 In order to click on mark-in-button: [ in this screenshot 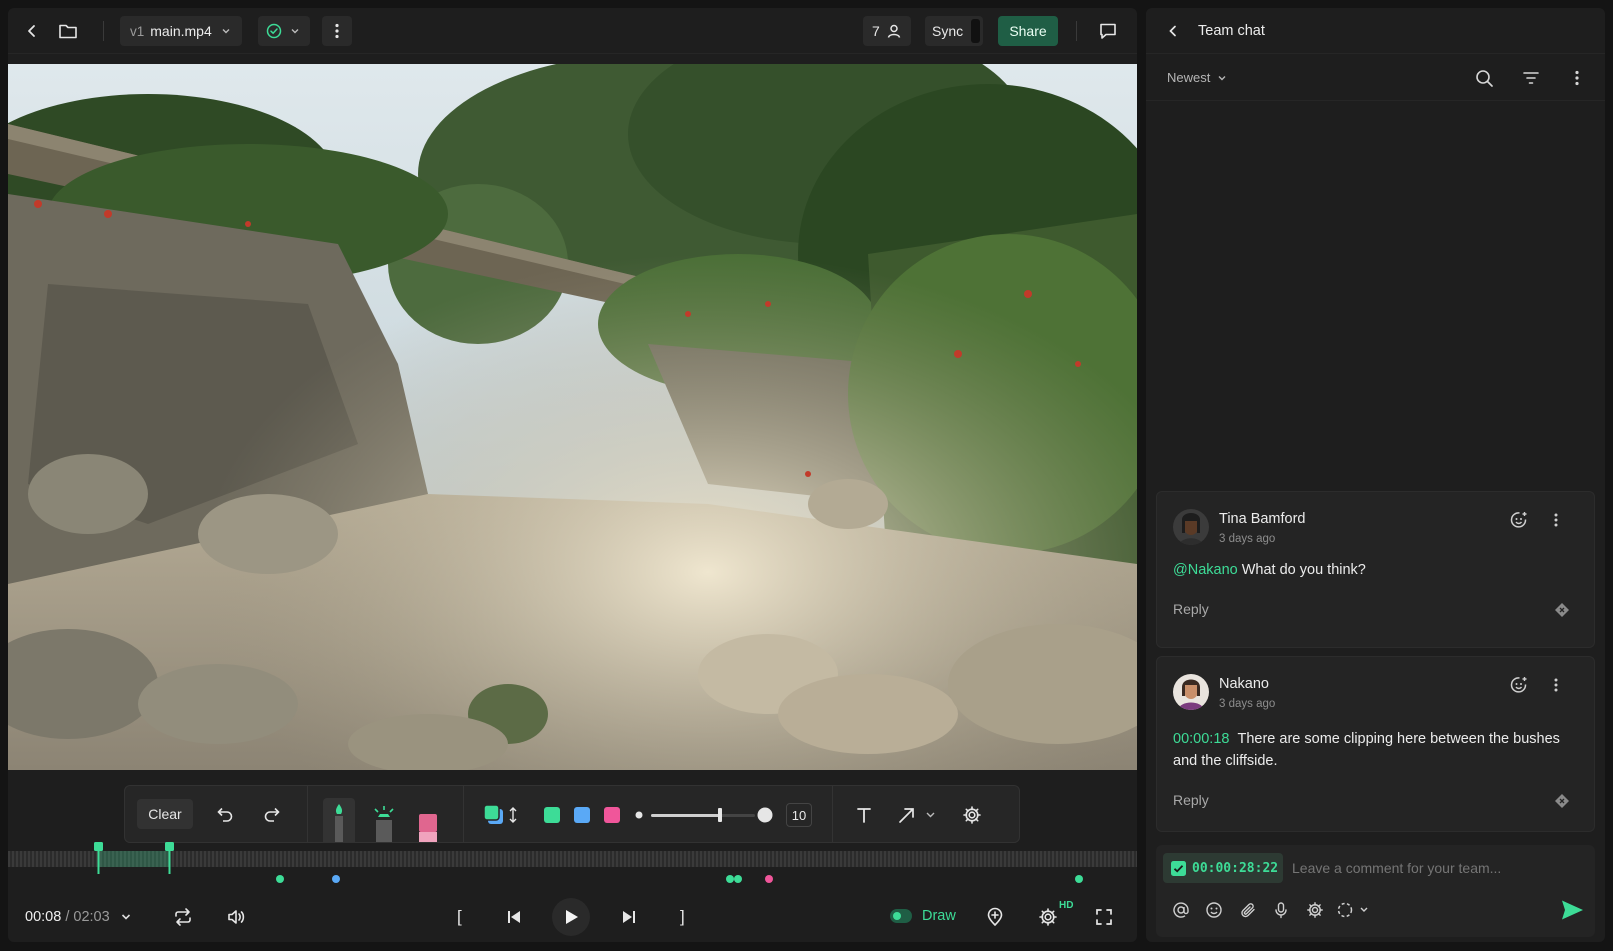, I will do `click(459, 917)`.